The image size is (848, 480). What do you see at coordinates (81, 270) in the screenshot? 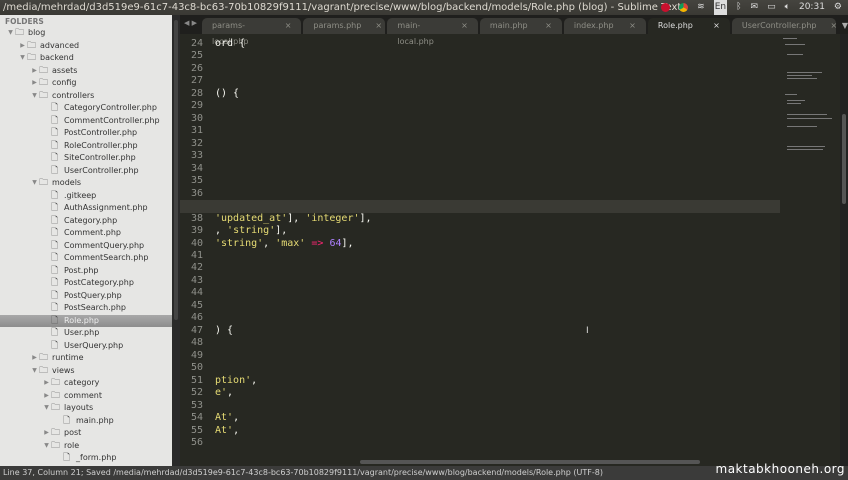
I see `tree-item-label: Post.php` at bounding box center [81, 270].